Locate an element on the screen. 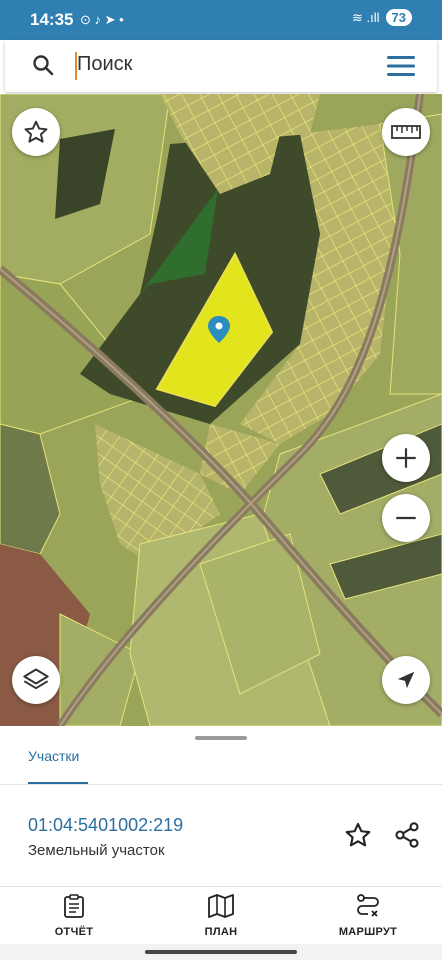 This screenshot has height=960, width=442. share-icon is located at coordinates (407, 835).